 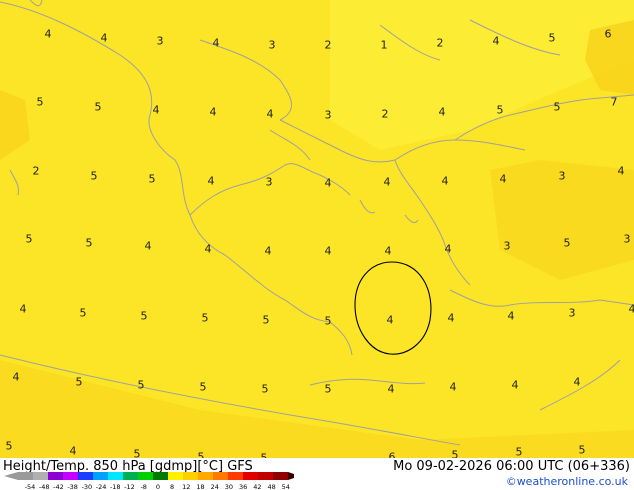 I want to click on colorbar-label: 42, so click(x=257, y=486).